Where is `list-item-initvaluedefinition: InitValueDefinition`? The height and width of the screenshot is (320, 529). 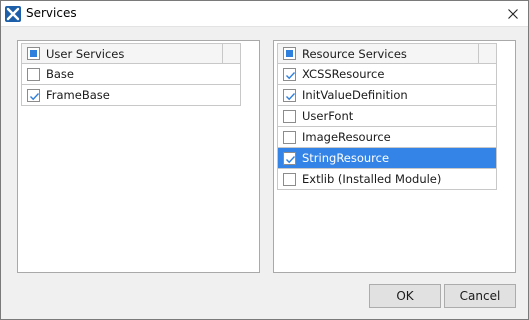
list-item-initvaluedefinition: InitValueDefinition is located at coordinates (387, 95).